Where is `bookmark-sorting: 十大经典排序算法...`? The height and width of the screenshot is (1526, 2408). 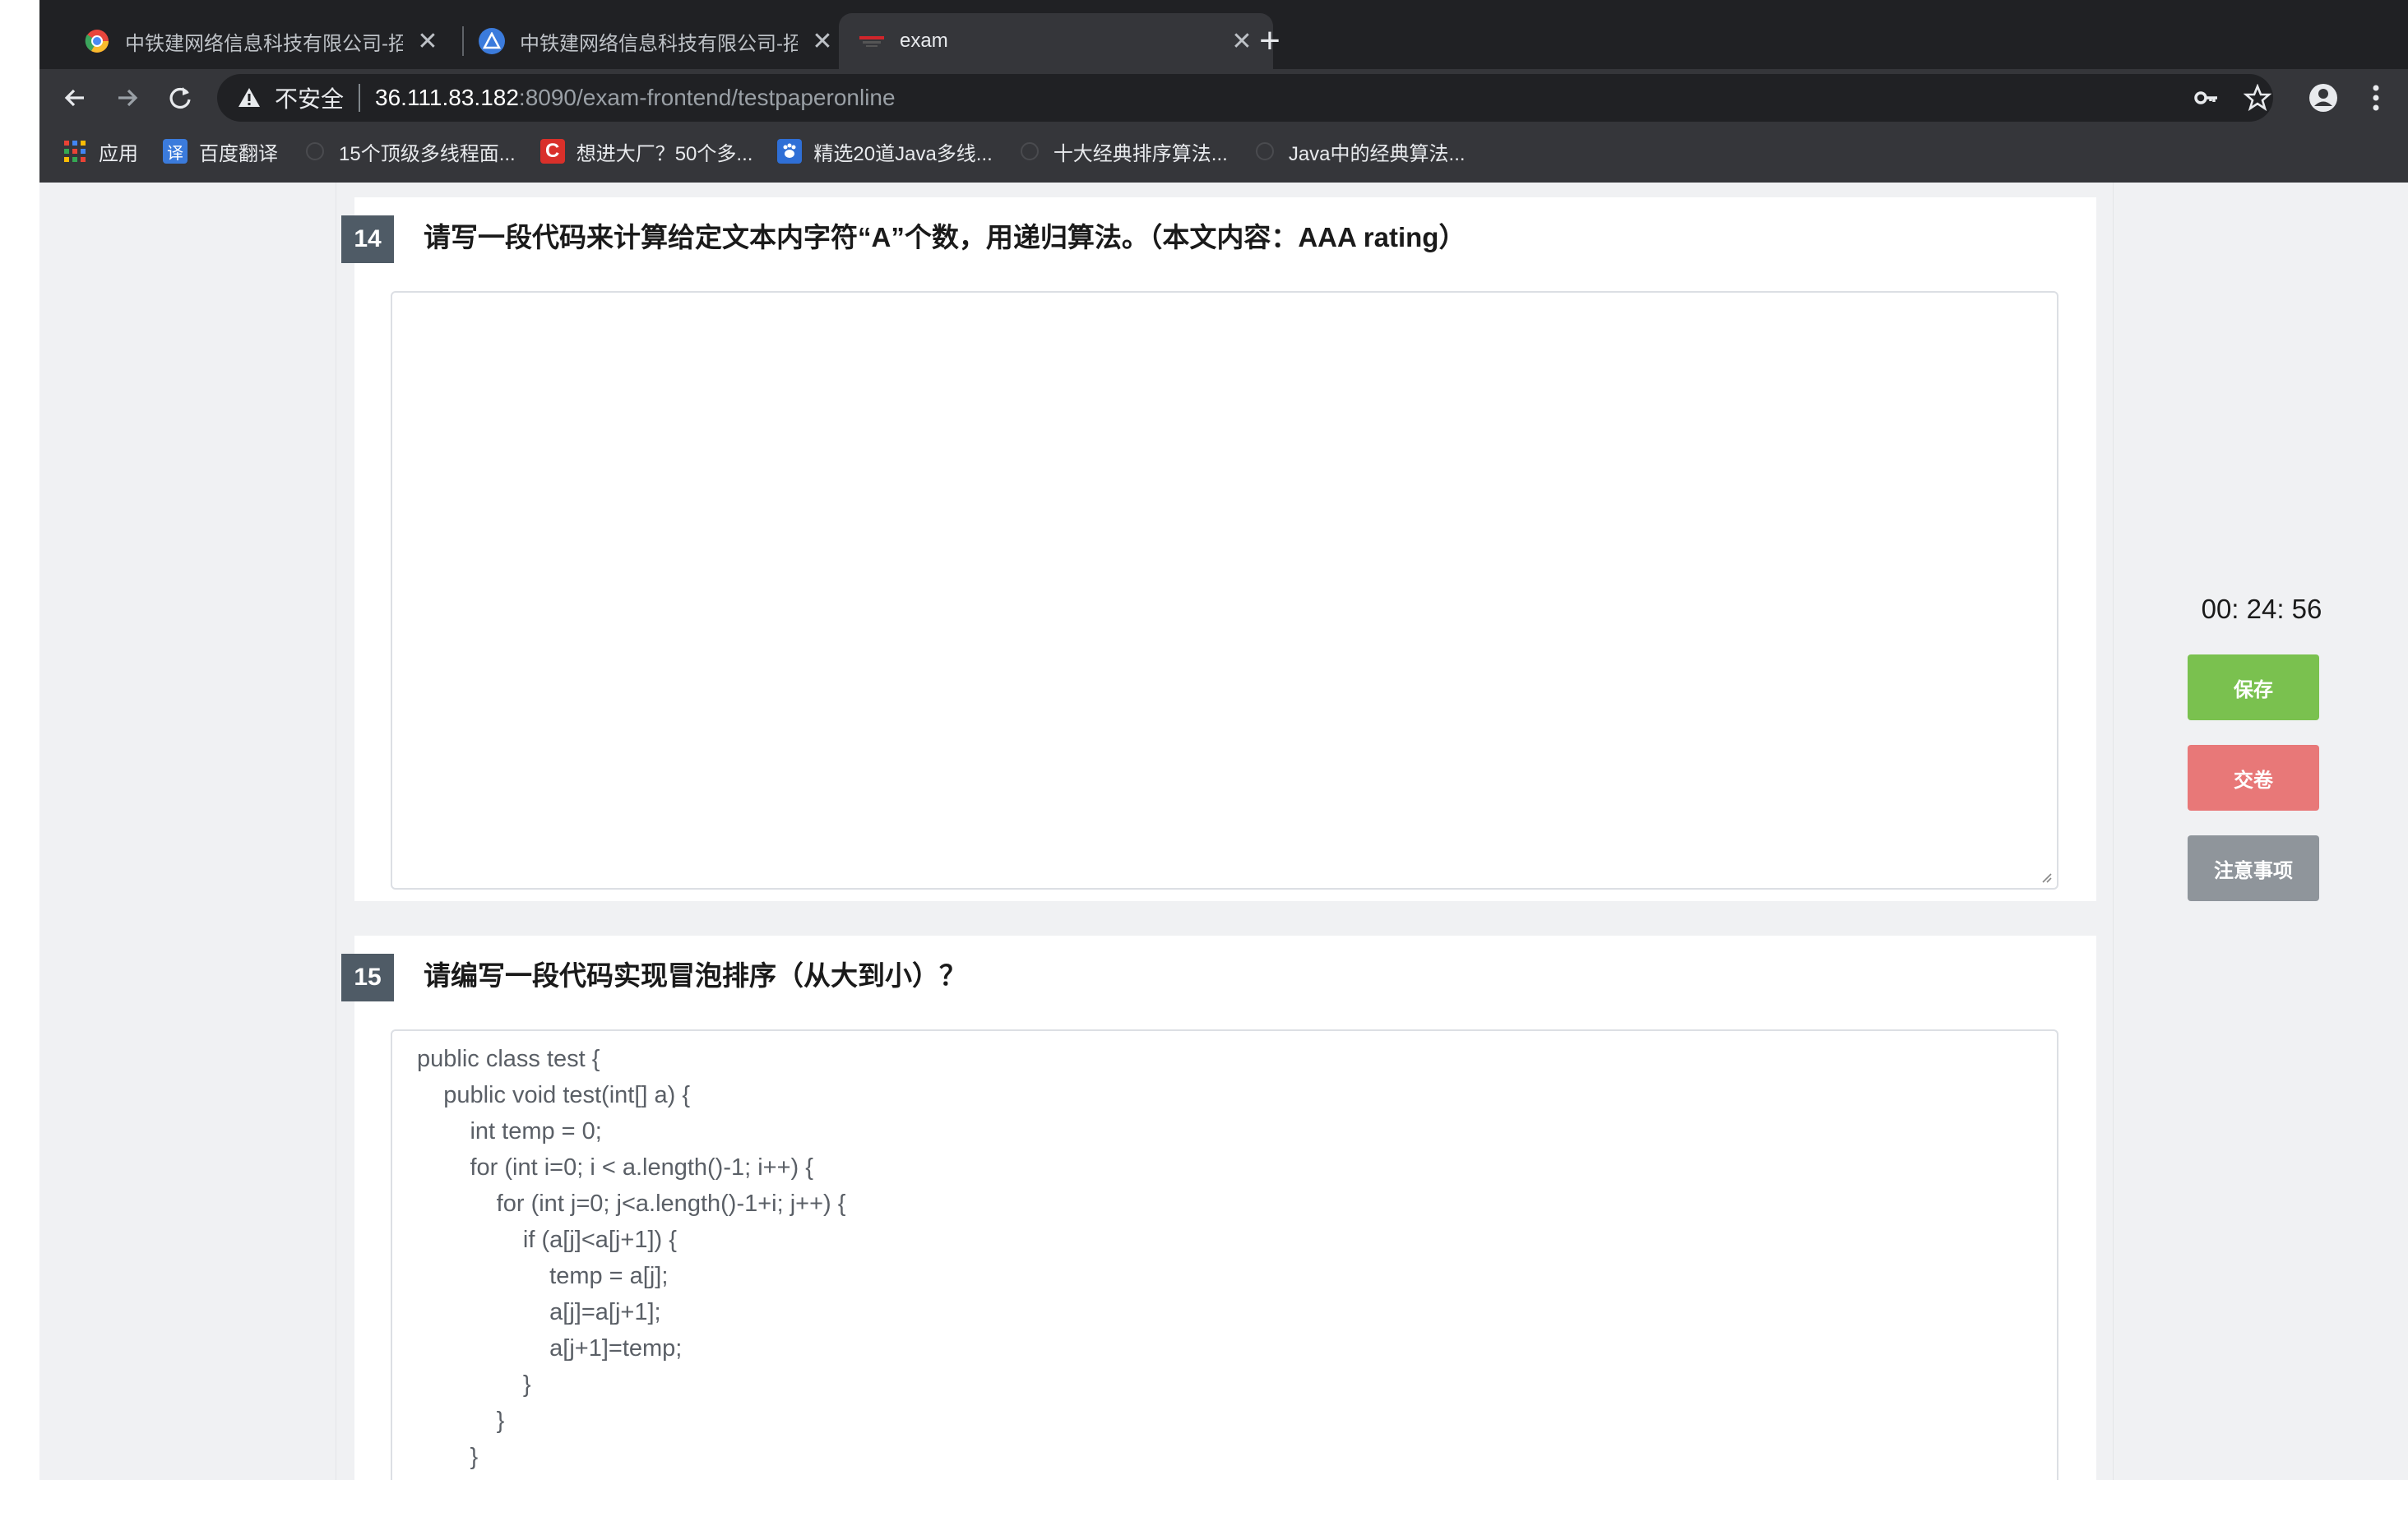 bookmark-sorting: 十大经典排序算法... is located at coordinates (1122, 151).